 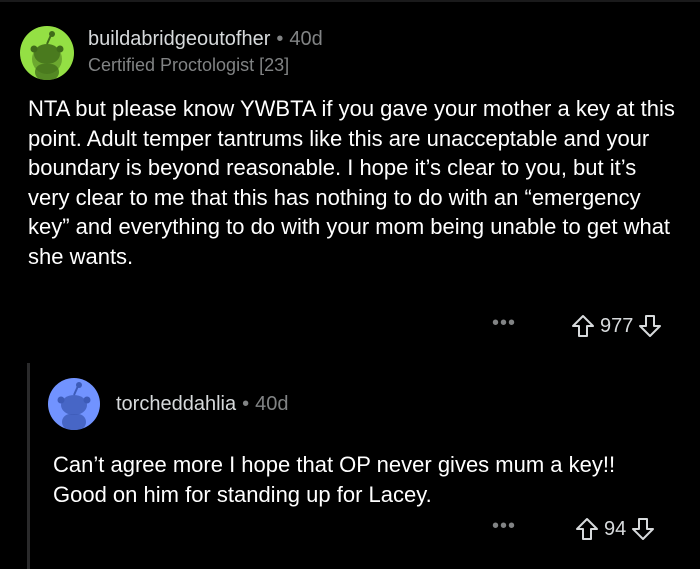 I want to click on avatar, so click(x=47, y=53).